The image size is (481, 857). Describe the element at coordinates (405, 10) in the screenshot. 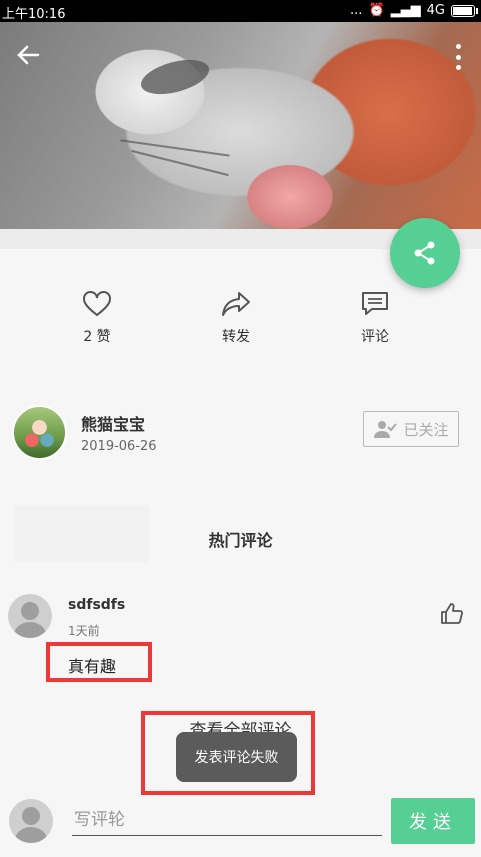

I see `signal-icon: ▂▄▆` at that location.